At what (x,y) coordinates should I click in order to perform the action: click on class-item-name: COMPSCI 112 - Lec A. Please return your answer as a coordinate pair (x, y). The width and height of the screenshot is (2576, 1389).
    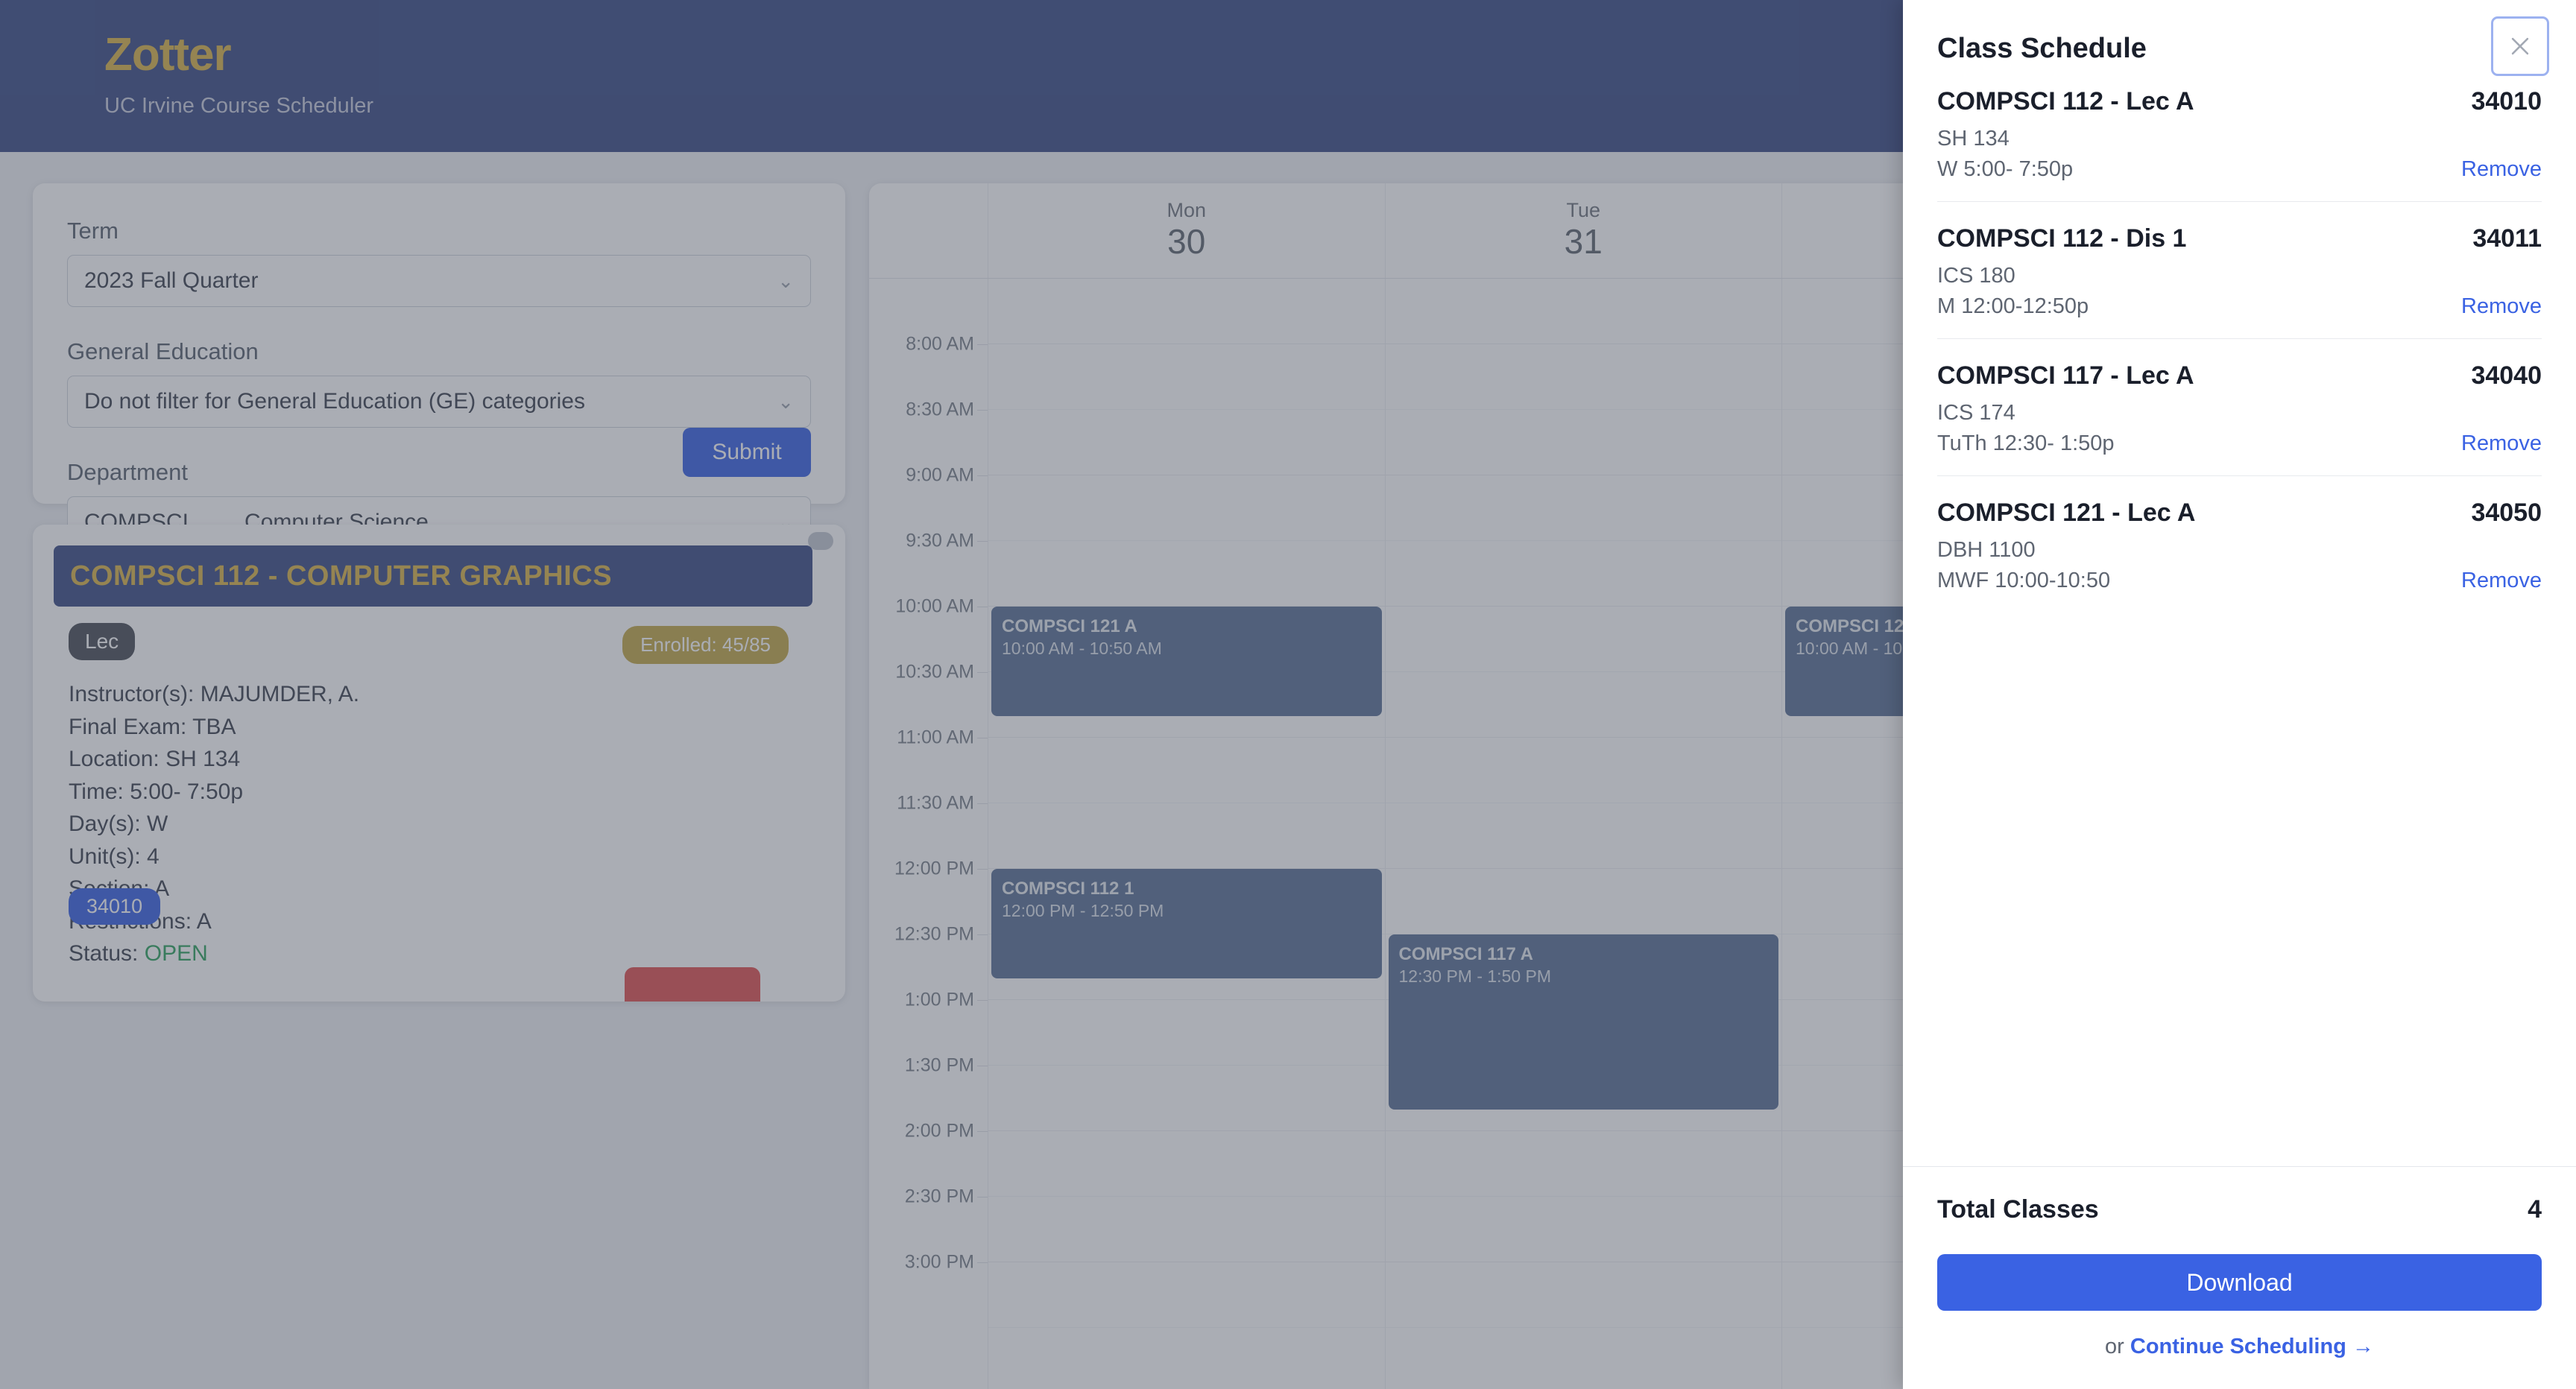
    Looking at the image, I should click on (2065, 101).